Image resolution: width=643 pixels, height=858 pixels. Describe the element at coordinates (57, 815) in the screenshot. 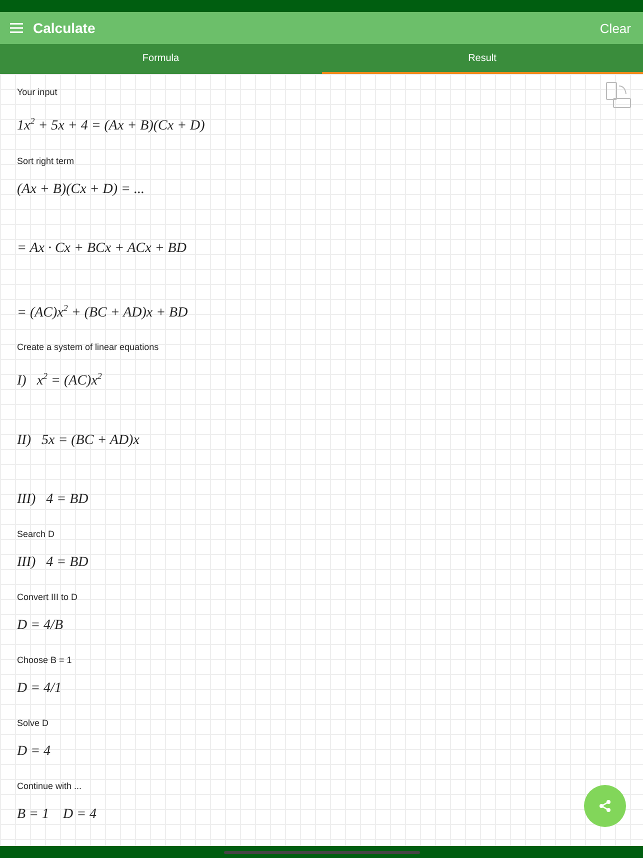

I see `formula: B = 1 D = 4` at that location.